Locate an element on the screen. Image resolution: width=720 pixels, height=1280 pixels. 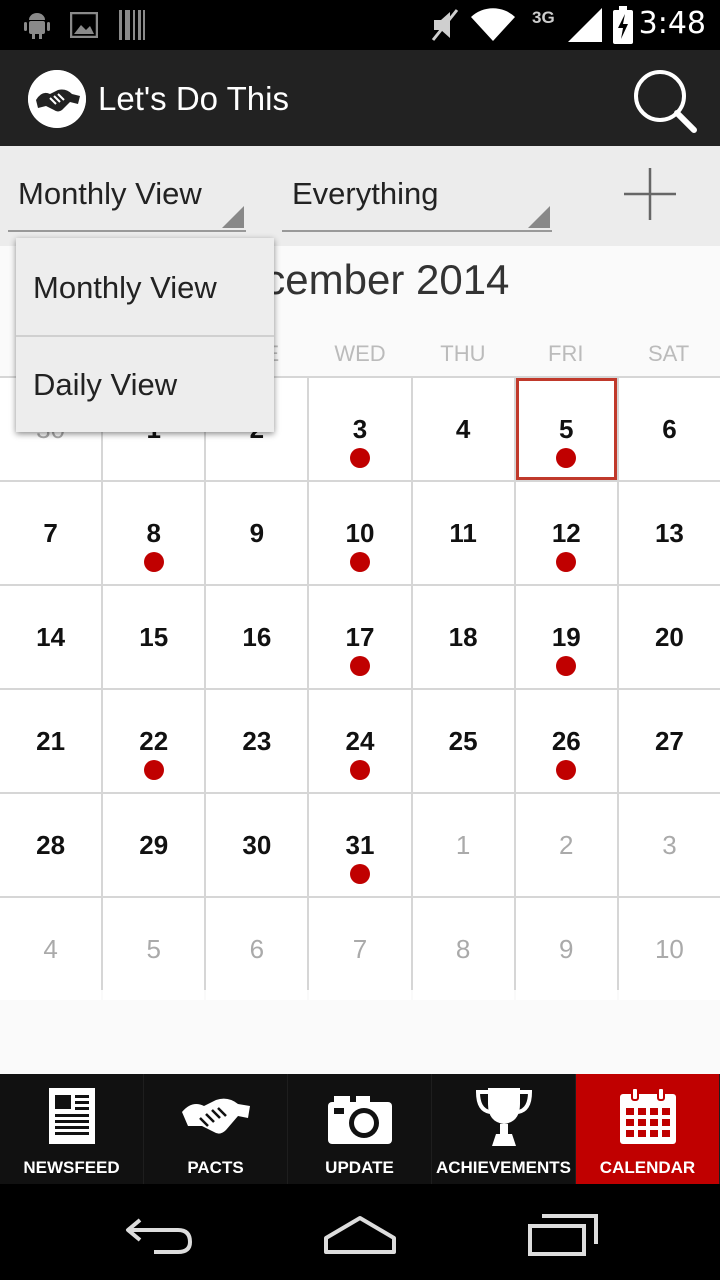
day-number: 29 is located at coordinates (154, 845).